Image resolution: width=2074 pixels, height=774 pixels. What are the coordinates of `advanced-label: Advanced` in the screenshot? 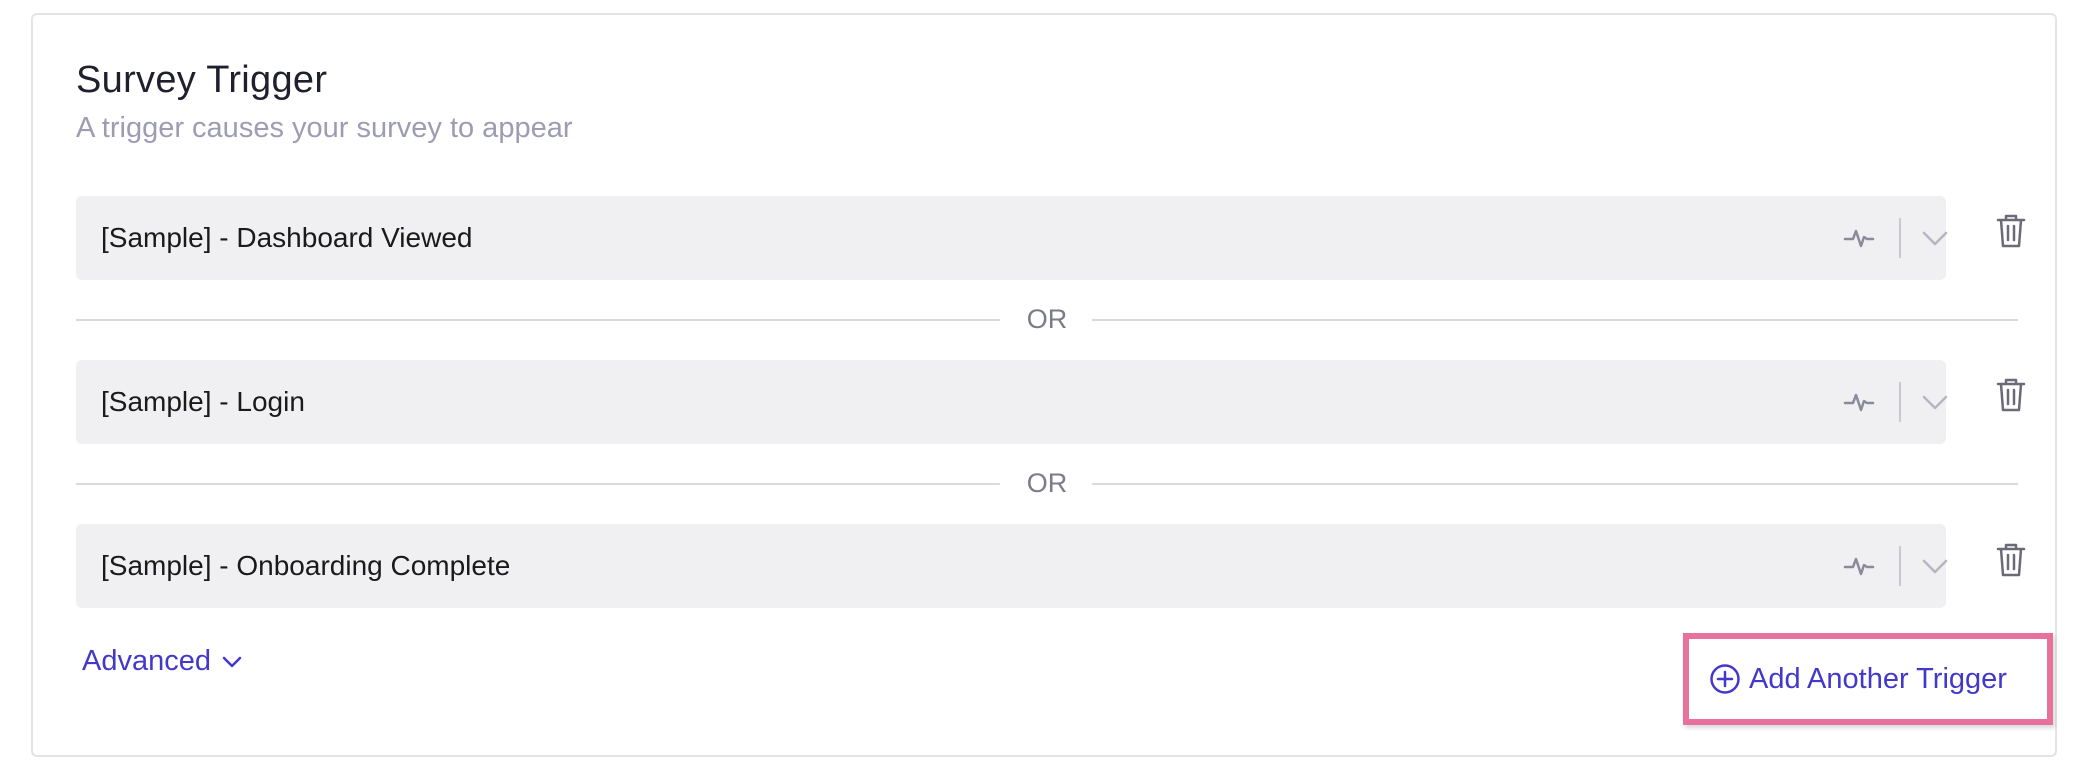 It's located at (146, 661).